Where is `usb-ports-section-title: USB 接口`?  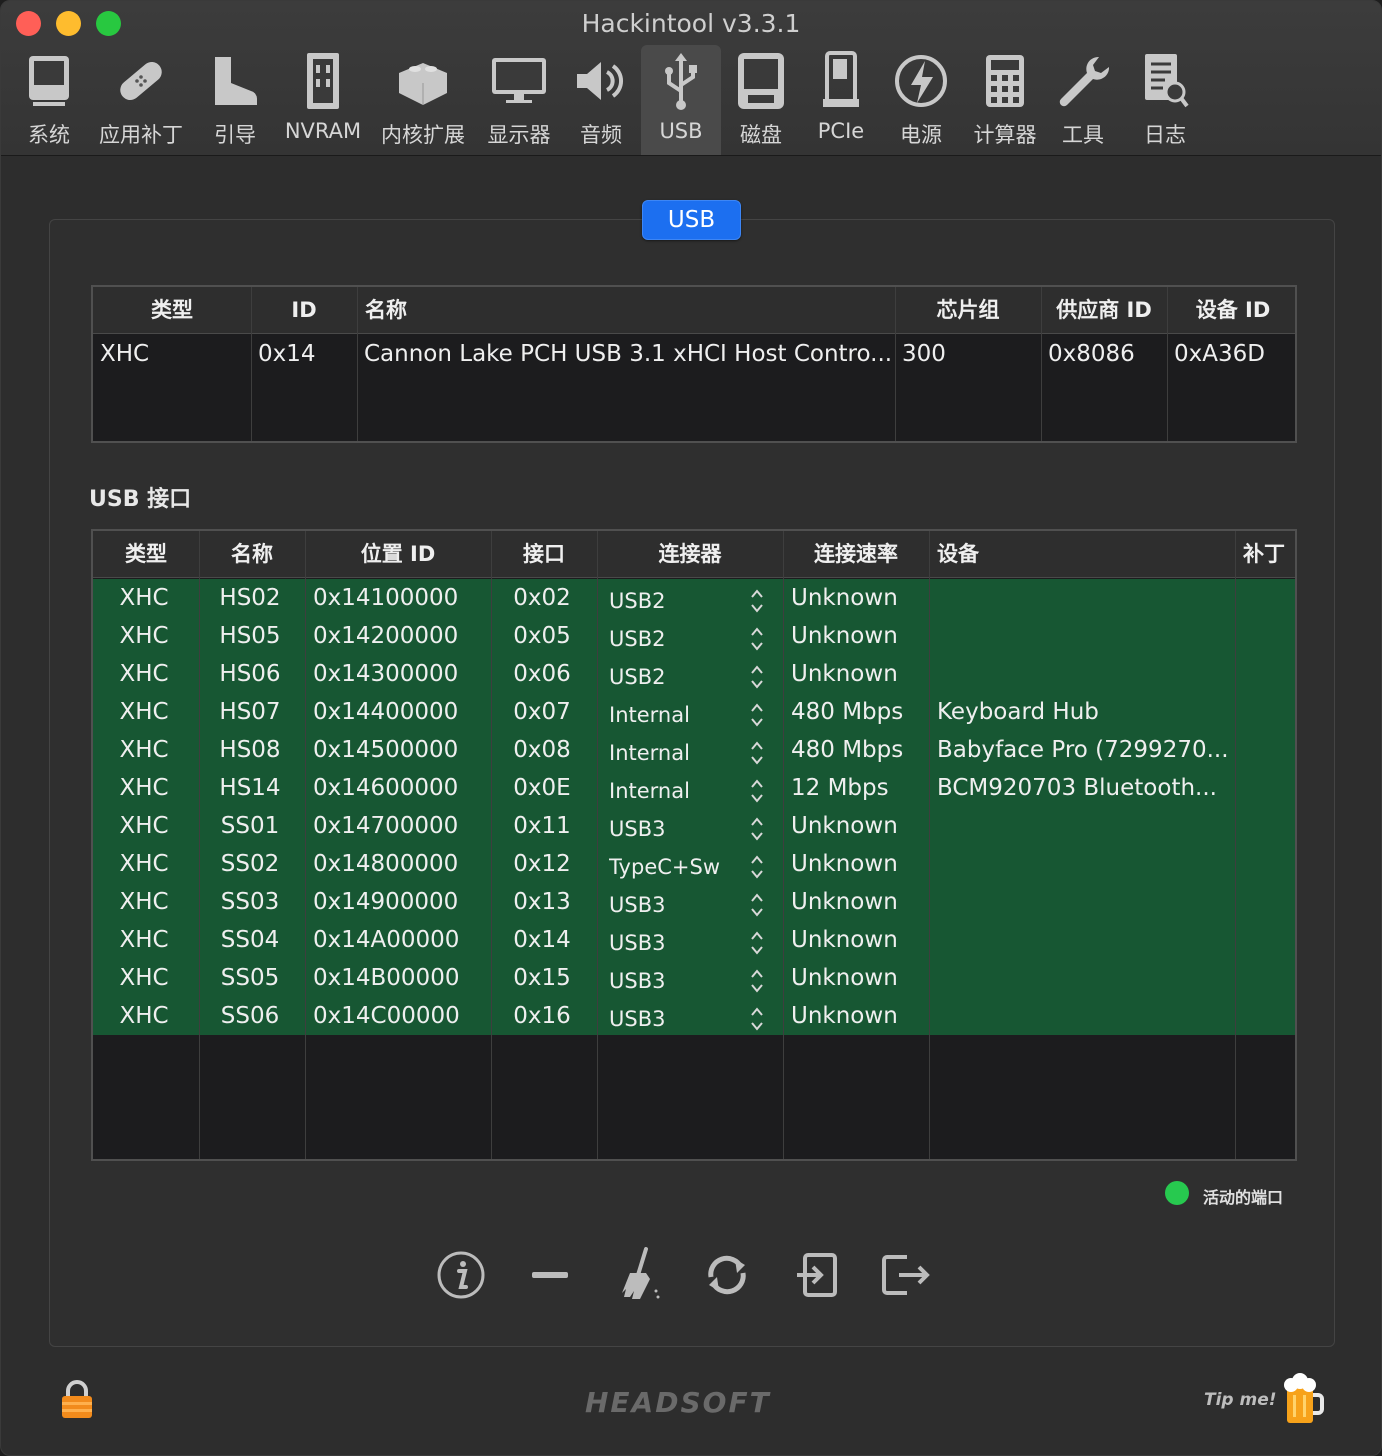 usb-ports-section-title: USB 接口 is located at coordinates (140, 499).